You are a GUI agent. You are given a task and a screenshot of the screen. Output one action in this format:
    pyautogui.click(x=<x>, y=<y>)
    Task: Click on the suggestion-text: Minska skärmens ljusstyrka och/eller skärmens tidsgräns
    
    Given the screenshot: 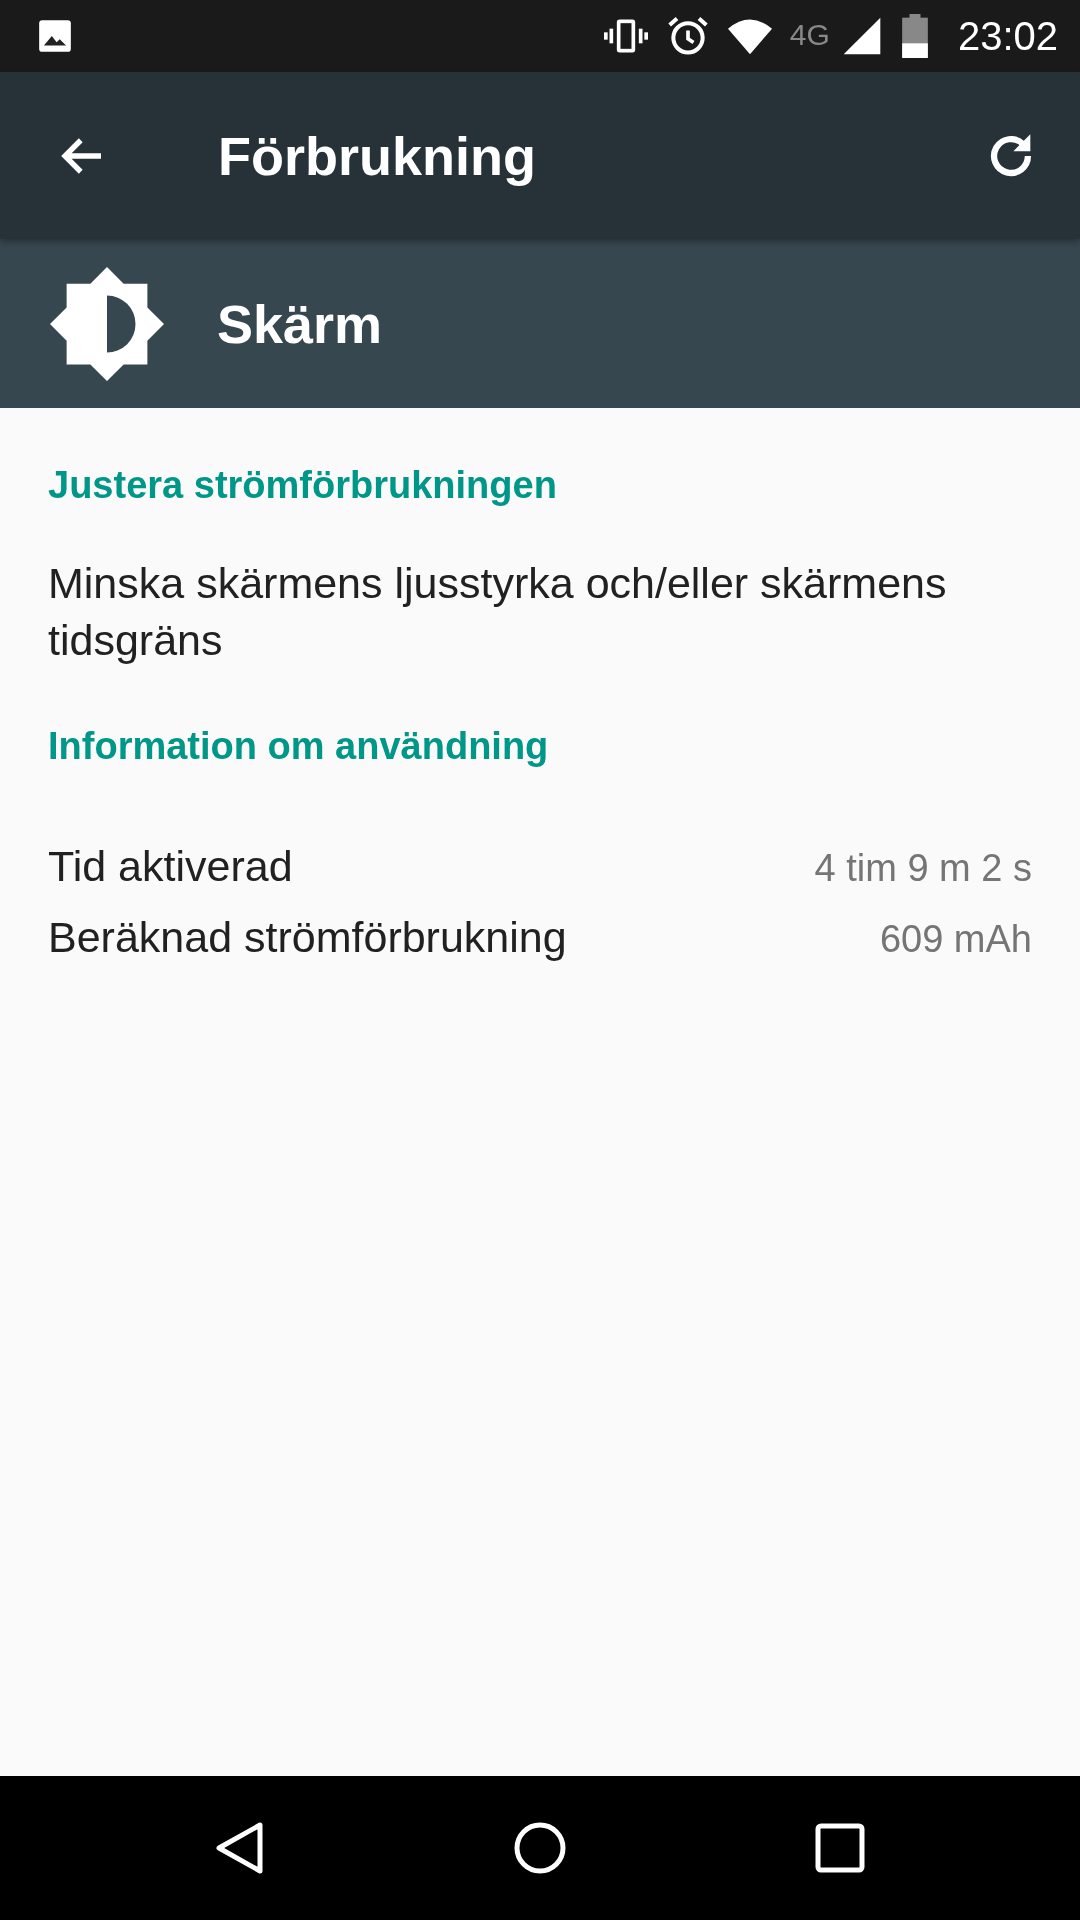 What is the action you would take?
    pyautogui.click(x=540, y=612)
    